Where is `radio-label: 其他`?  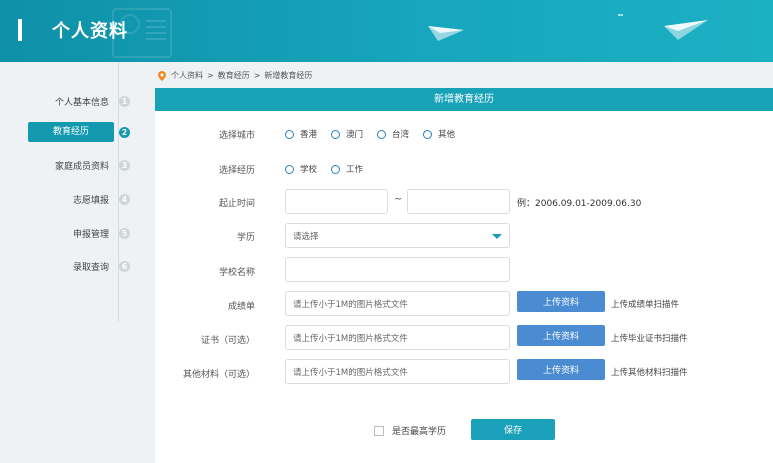
radio-label: 其他 is located at coordinates (447, 135).